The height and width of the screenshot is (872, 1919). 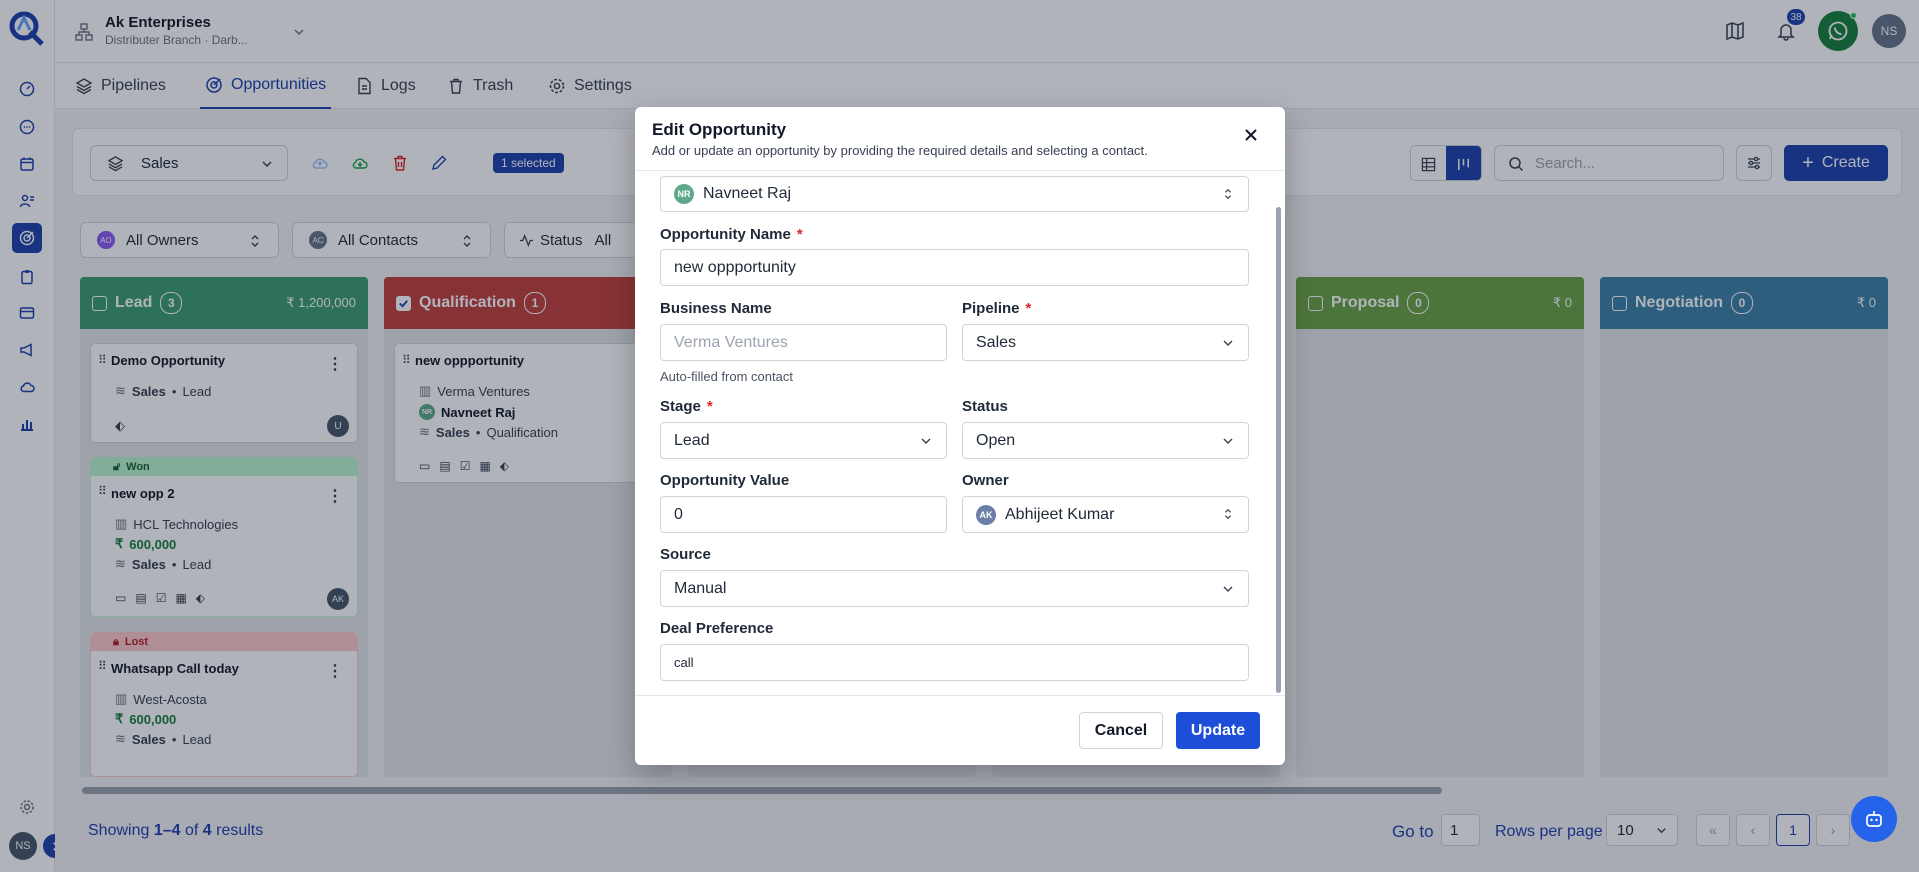 What do you see at coordinates (803, 342) in the screenshot?
I see `business-name-input: Verma Ventures` at bounding box center [803, 342].